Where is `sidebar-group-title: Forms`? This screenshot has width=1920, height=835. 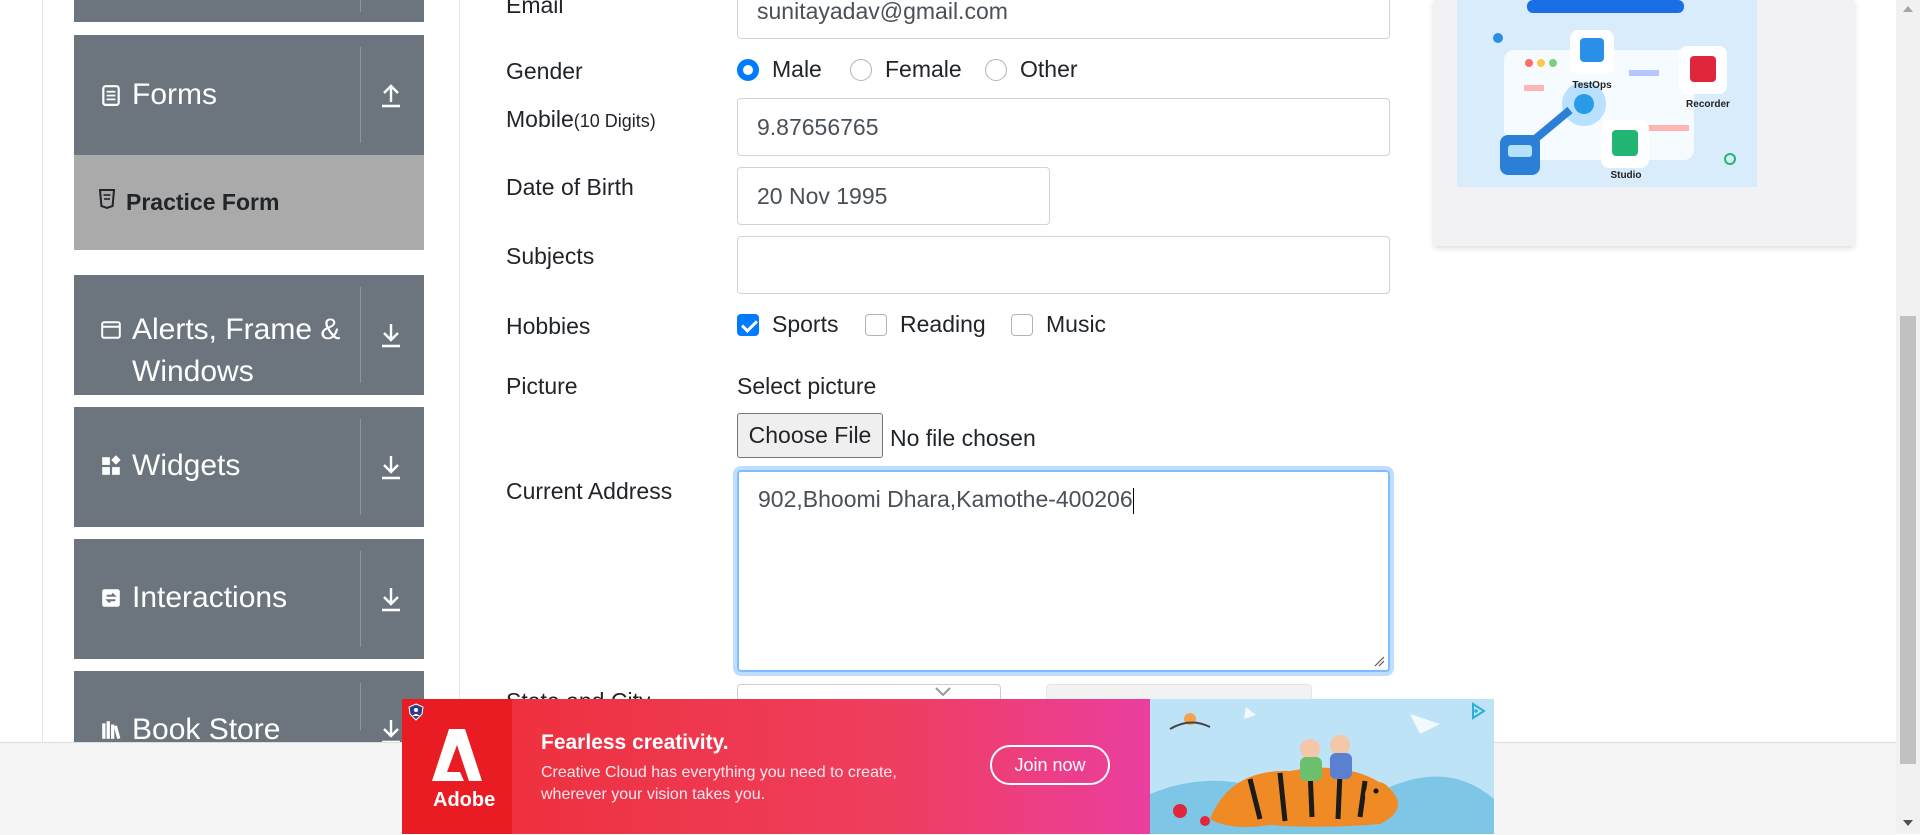 sidebar-group-title: Forms is located at coordinates (158, 95).